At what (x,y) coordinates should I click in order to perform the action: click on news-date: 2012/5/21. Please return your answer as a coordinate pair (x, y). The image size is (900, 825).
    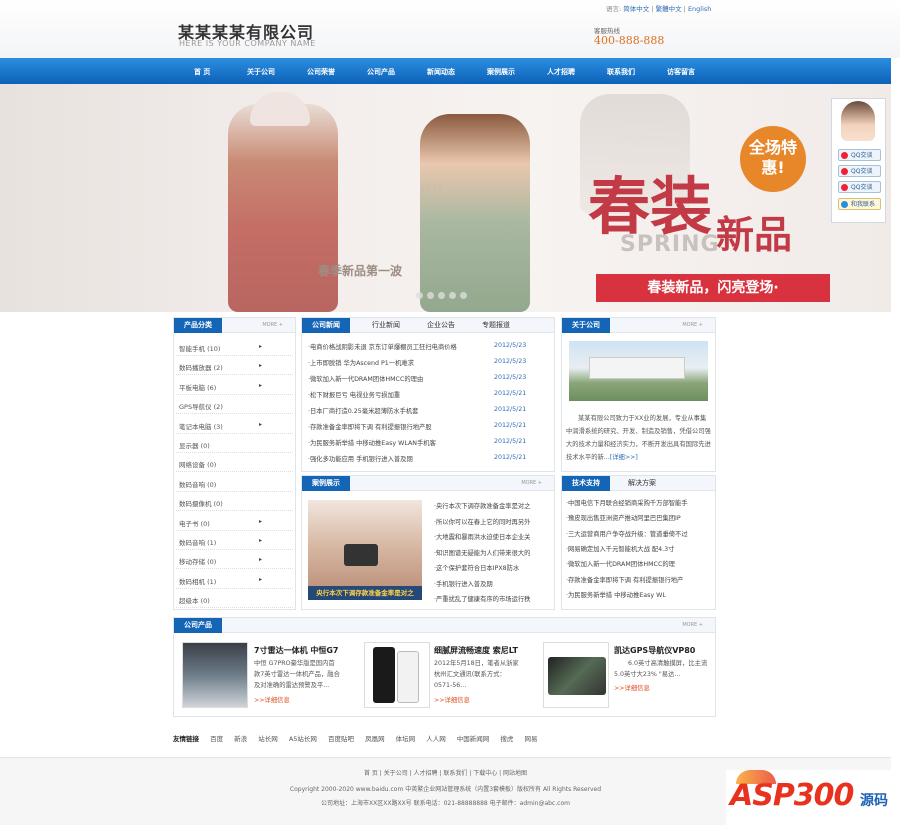
    Looking at the image, I should click on (510, 425).